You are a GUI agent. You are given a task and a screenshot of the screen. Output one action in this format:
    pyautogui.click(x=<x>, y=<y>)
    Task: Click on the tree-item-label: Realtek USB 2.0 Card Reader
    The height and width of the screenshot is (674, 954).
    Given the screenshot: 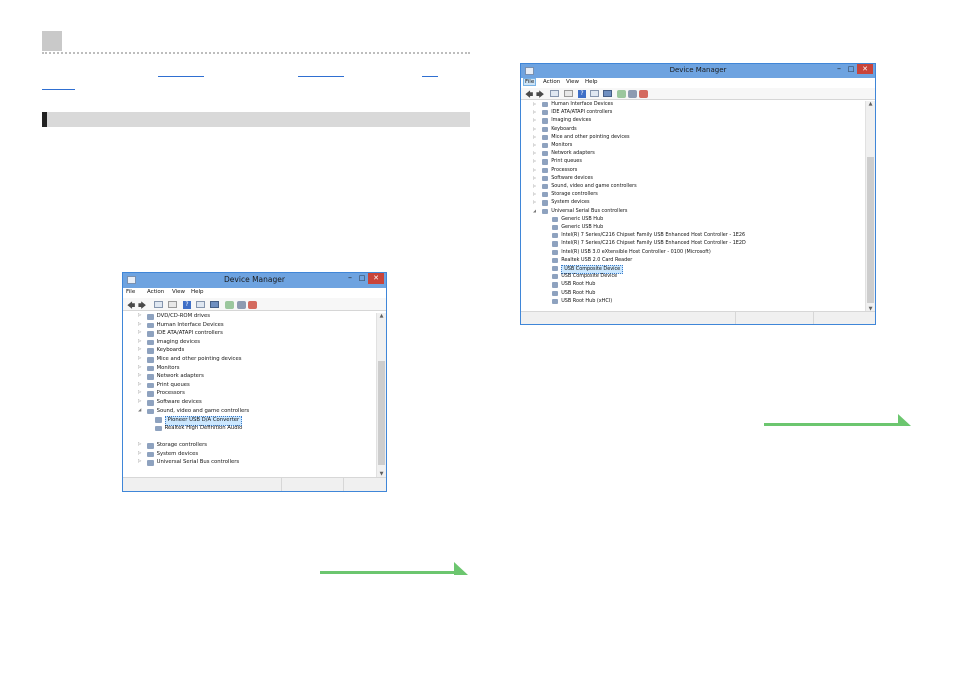 What is the action you would take?
    pyautogui.click(x=596, y=260)
    